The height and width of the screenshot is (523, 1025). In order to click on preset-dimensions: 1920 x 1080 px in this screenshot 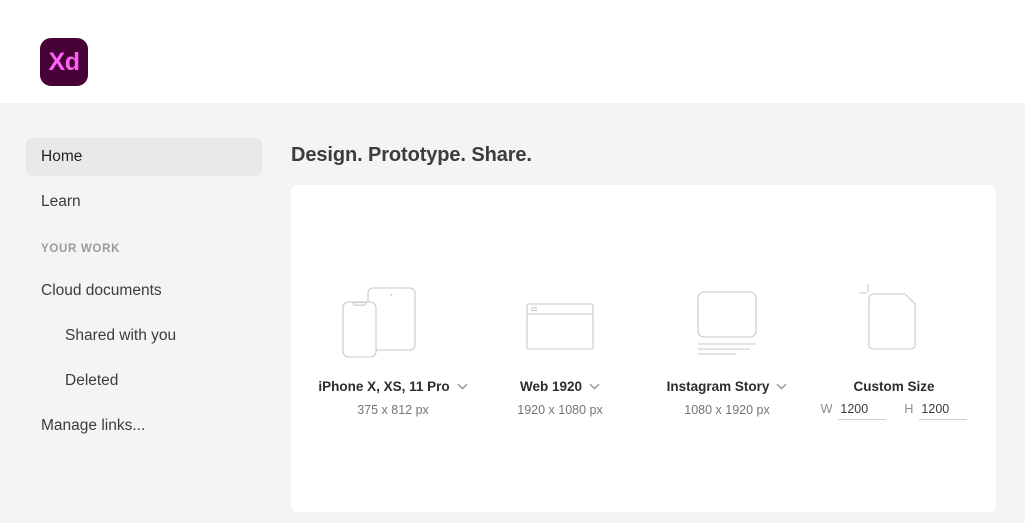, I will do `click(560, 410)`.